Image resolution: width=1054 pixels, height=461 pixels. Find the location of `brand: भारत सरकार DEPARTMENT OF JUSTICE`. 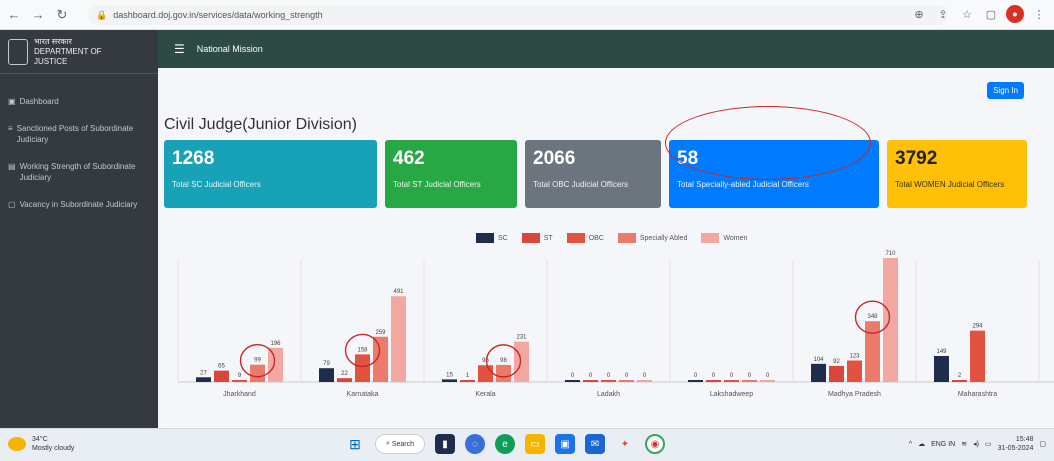

brand: भारत सरकार DEPARTMENT OF JUSTICE is located at coordinates (79, 52).